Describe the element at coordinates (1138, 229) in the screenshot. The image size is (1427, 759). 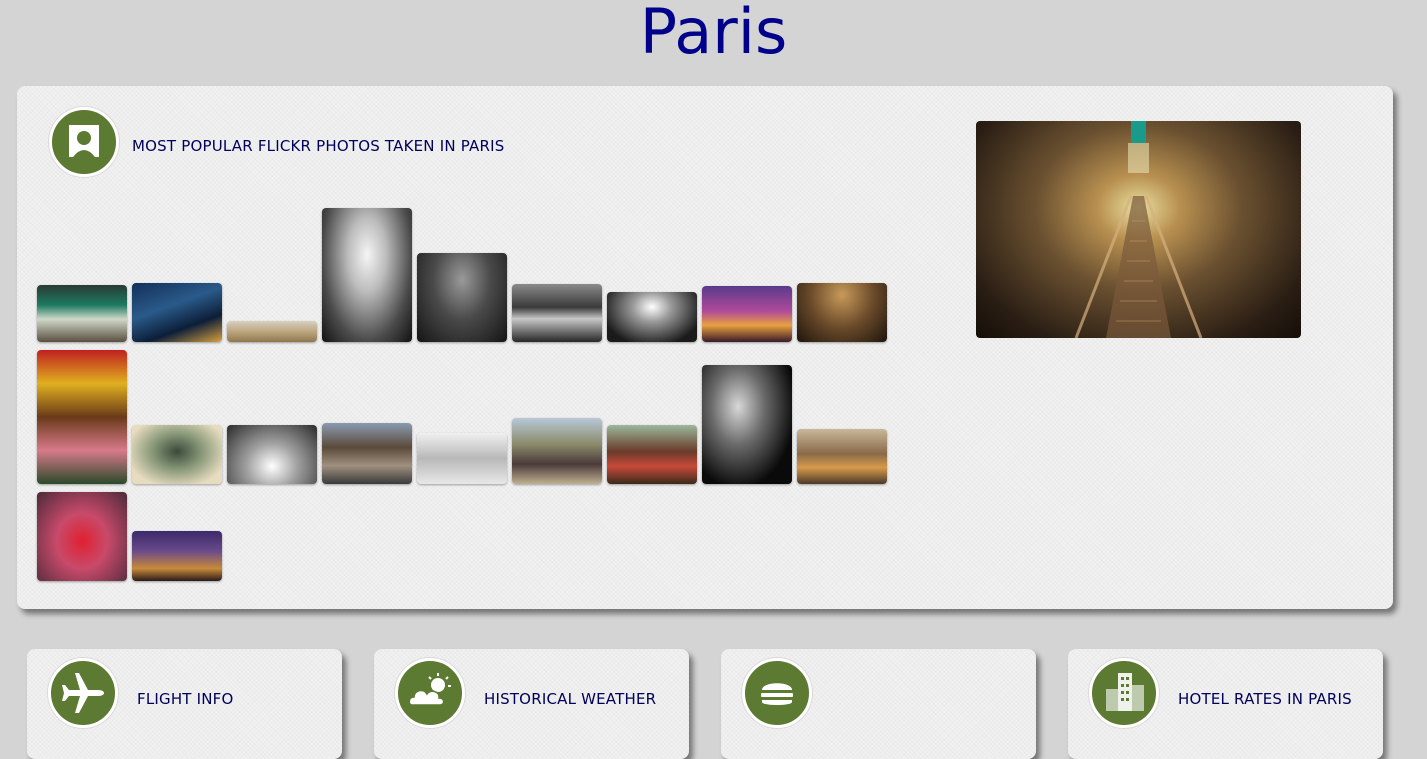
I see `featured-photo` at that location.